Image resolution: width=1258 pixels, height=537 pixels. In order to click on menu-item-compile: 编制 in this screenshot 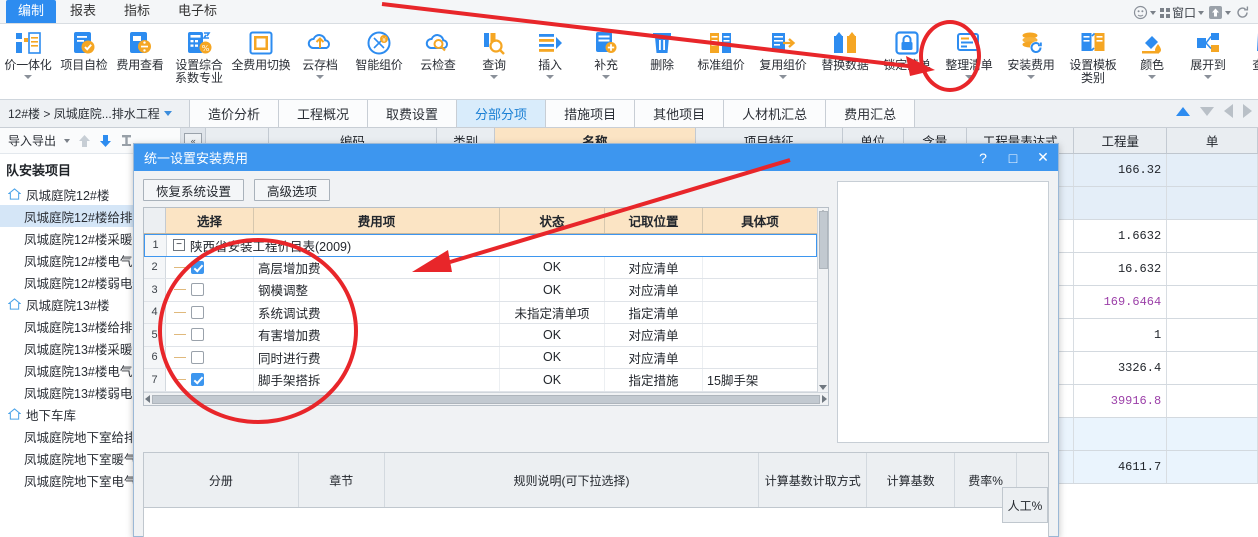, I will do `click(31, 11)`.